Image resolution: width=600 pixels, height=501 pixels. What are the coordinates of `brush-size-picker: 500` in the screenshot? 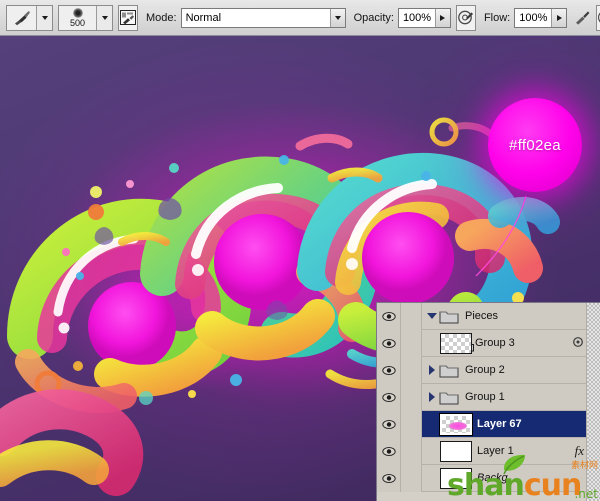 It's located at (85, 17).